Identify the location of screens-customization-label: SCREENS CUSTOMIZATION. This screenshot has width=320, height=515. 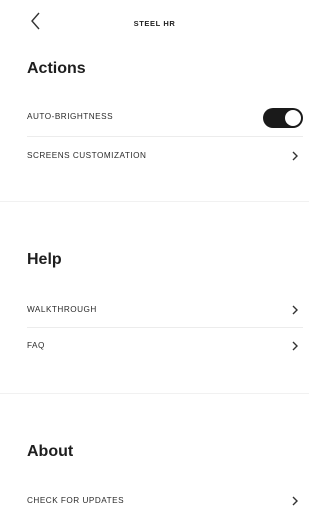
(87, 155).